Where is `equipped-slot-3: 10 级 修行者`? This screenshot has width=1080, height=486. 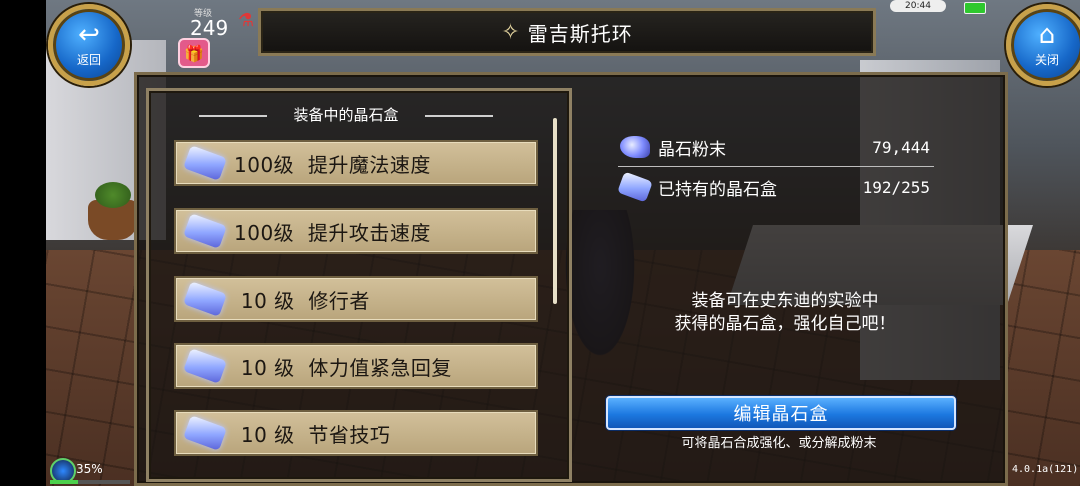
equipped-slot-3: 10 级 修行者 is located at coordinates (356, 299).